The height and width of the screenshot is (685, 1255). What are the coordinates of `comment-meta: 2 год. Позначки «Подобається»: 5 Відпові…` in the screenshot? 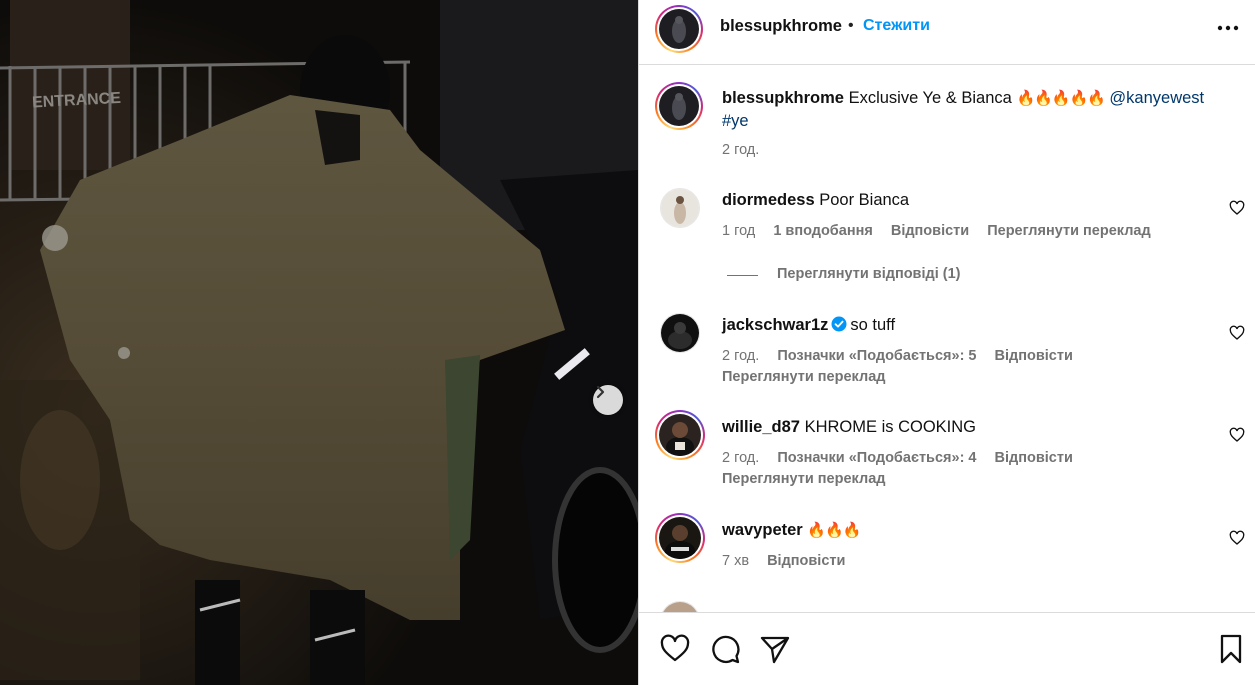 It's located at (904, 356).